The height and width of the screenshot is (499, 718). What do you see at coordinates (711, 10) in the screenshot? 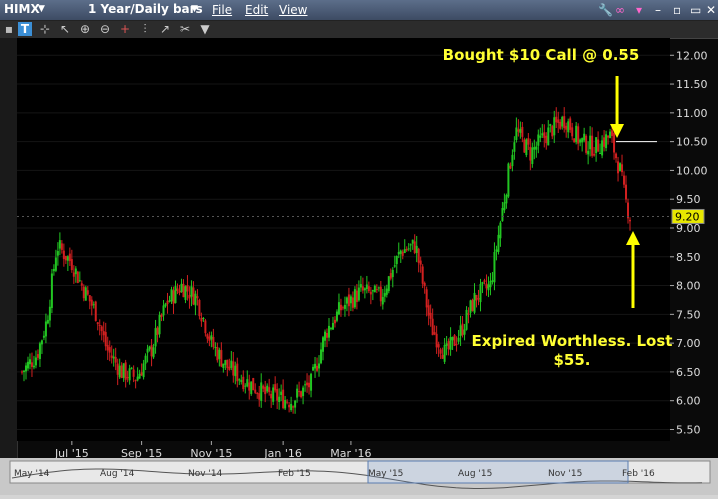
I see `close-icon: ✕` at bounding box center [711, 10].